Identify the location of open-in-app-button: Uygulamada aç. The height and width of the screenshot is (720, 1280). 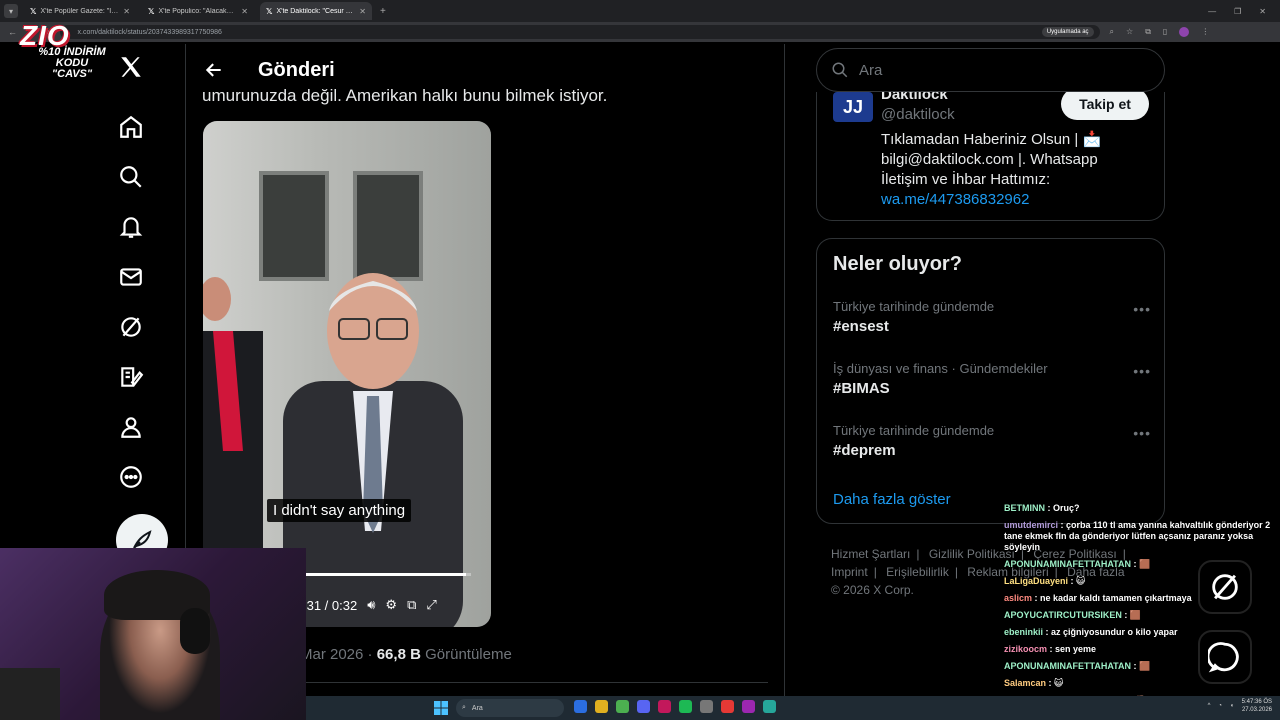
(1067, 32).